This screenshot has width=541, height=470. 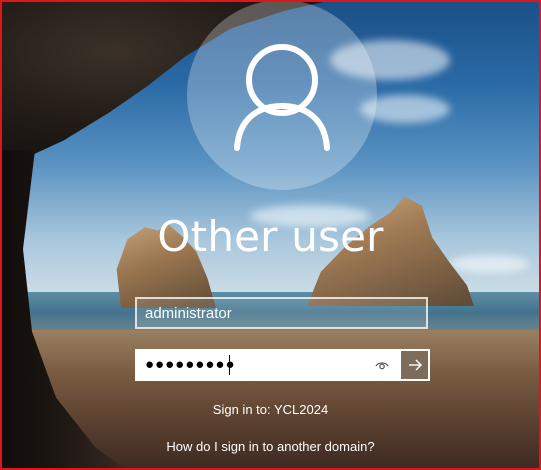 What do you see at coordinates (270, 446) in the screenshot?
I see `other-domain-help-link: How do I sign in to another domain?` at bounding box center [270, 446].